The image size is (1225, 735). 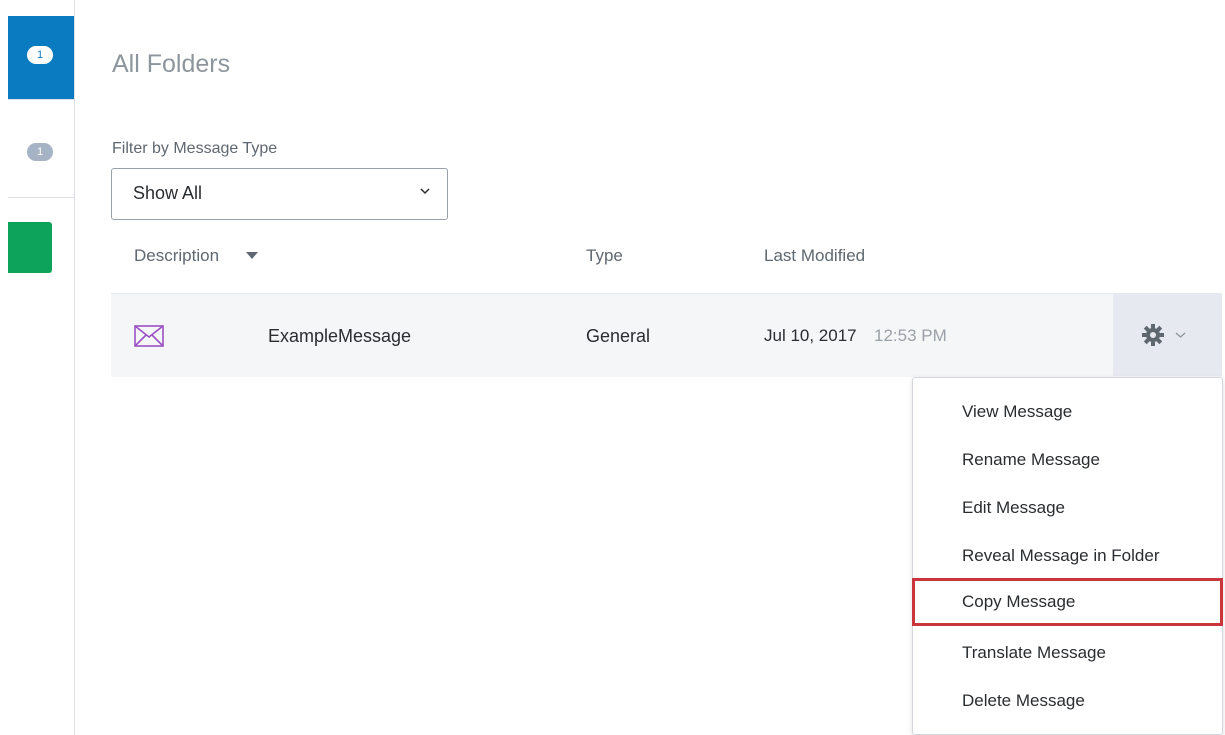 What do you see at coordinates (171, 64) in the screenshot?
I see `page-title: All Folders` at bounding box center [171, 64].